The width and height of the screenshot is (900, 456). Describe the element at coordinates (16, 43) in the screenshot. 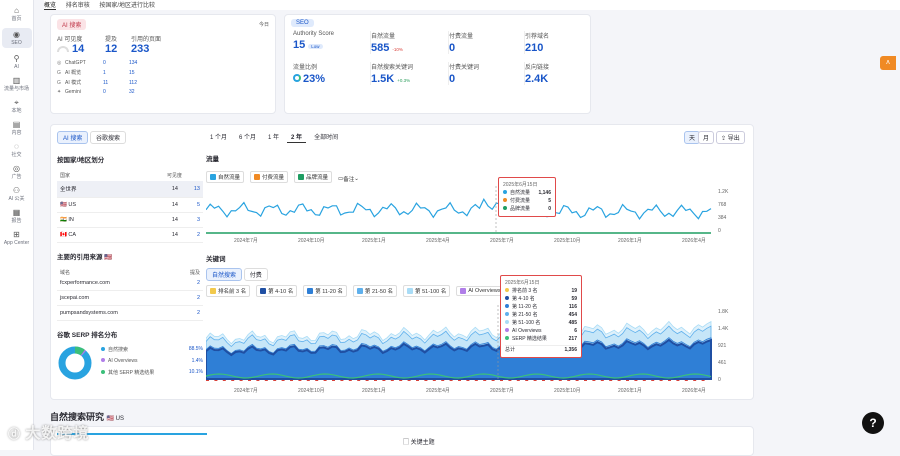

I see `sidebar-item-label: SEO` at that location.